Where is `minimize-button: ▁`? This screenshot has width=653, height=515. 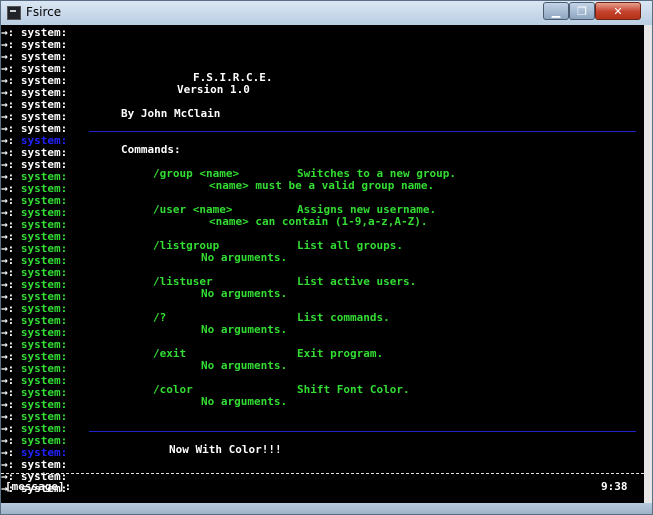 minimize-button: ▁ is located at coordinates (556, 11).